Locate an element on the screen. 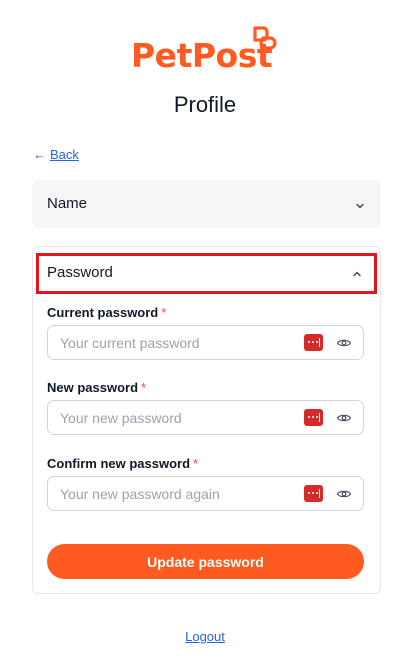  logout-link: Logout is located at coordinates (205, 636).